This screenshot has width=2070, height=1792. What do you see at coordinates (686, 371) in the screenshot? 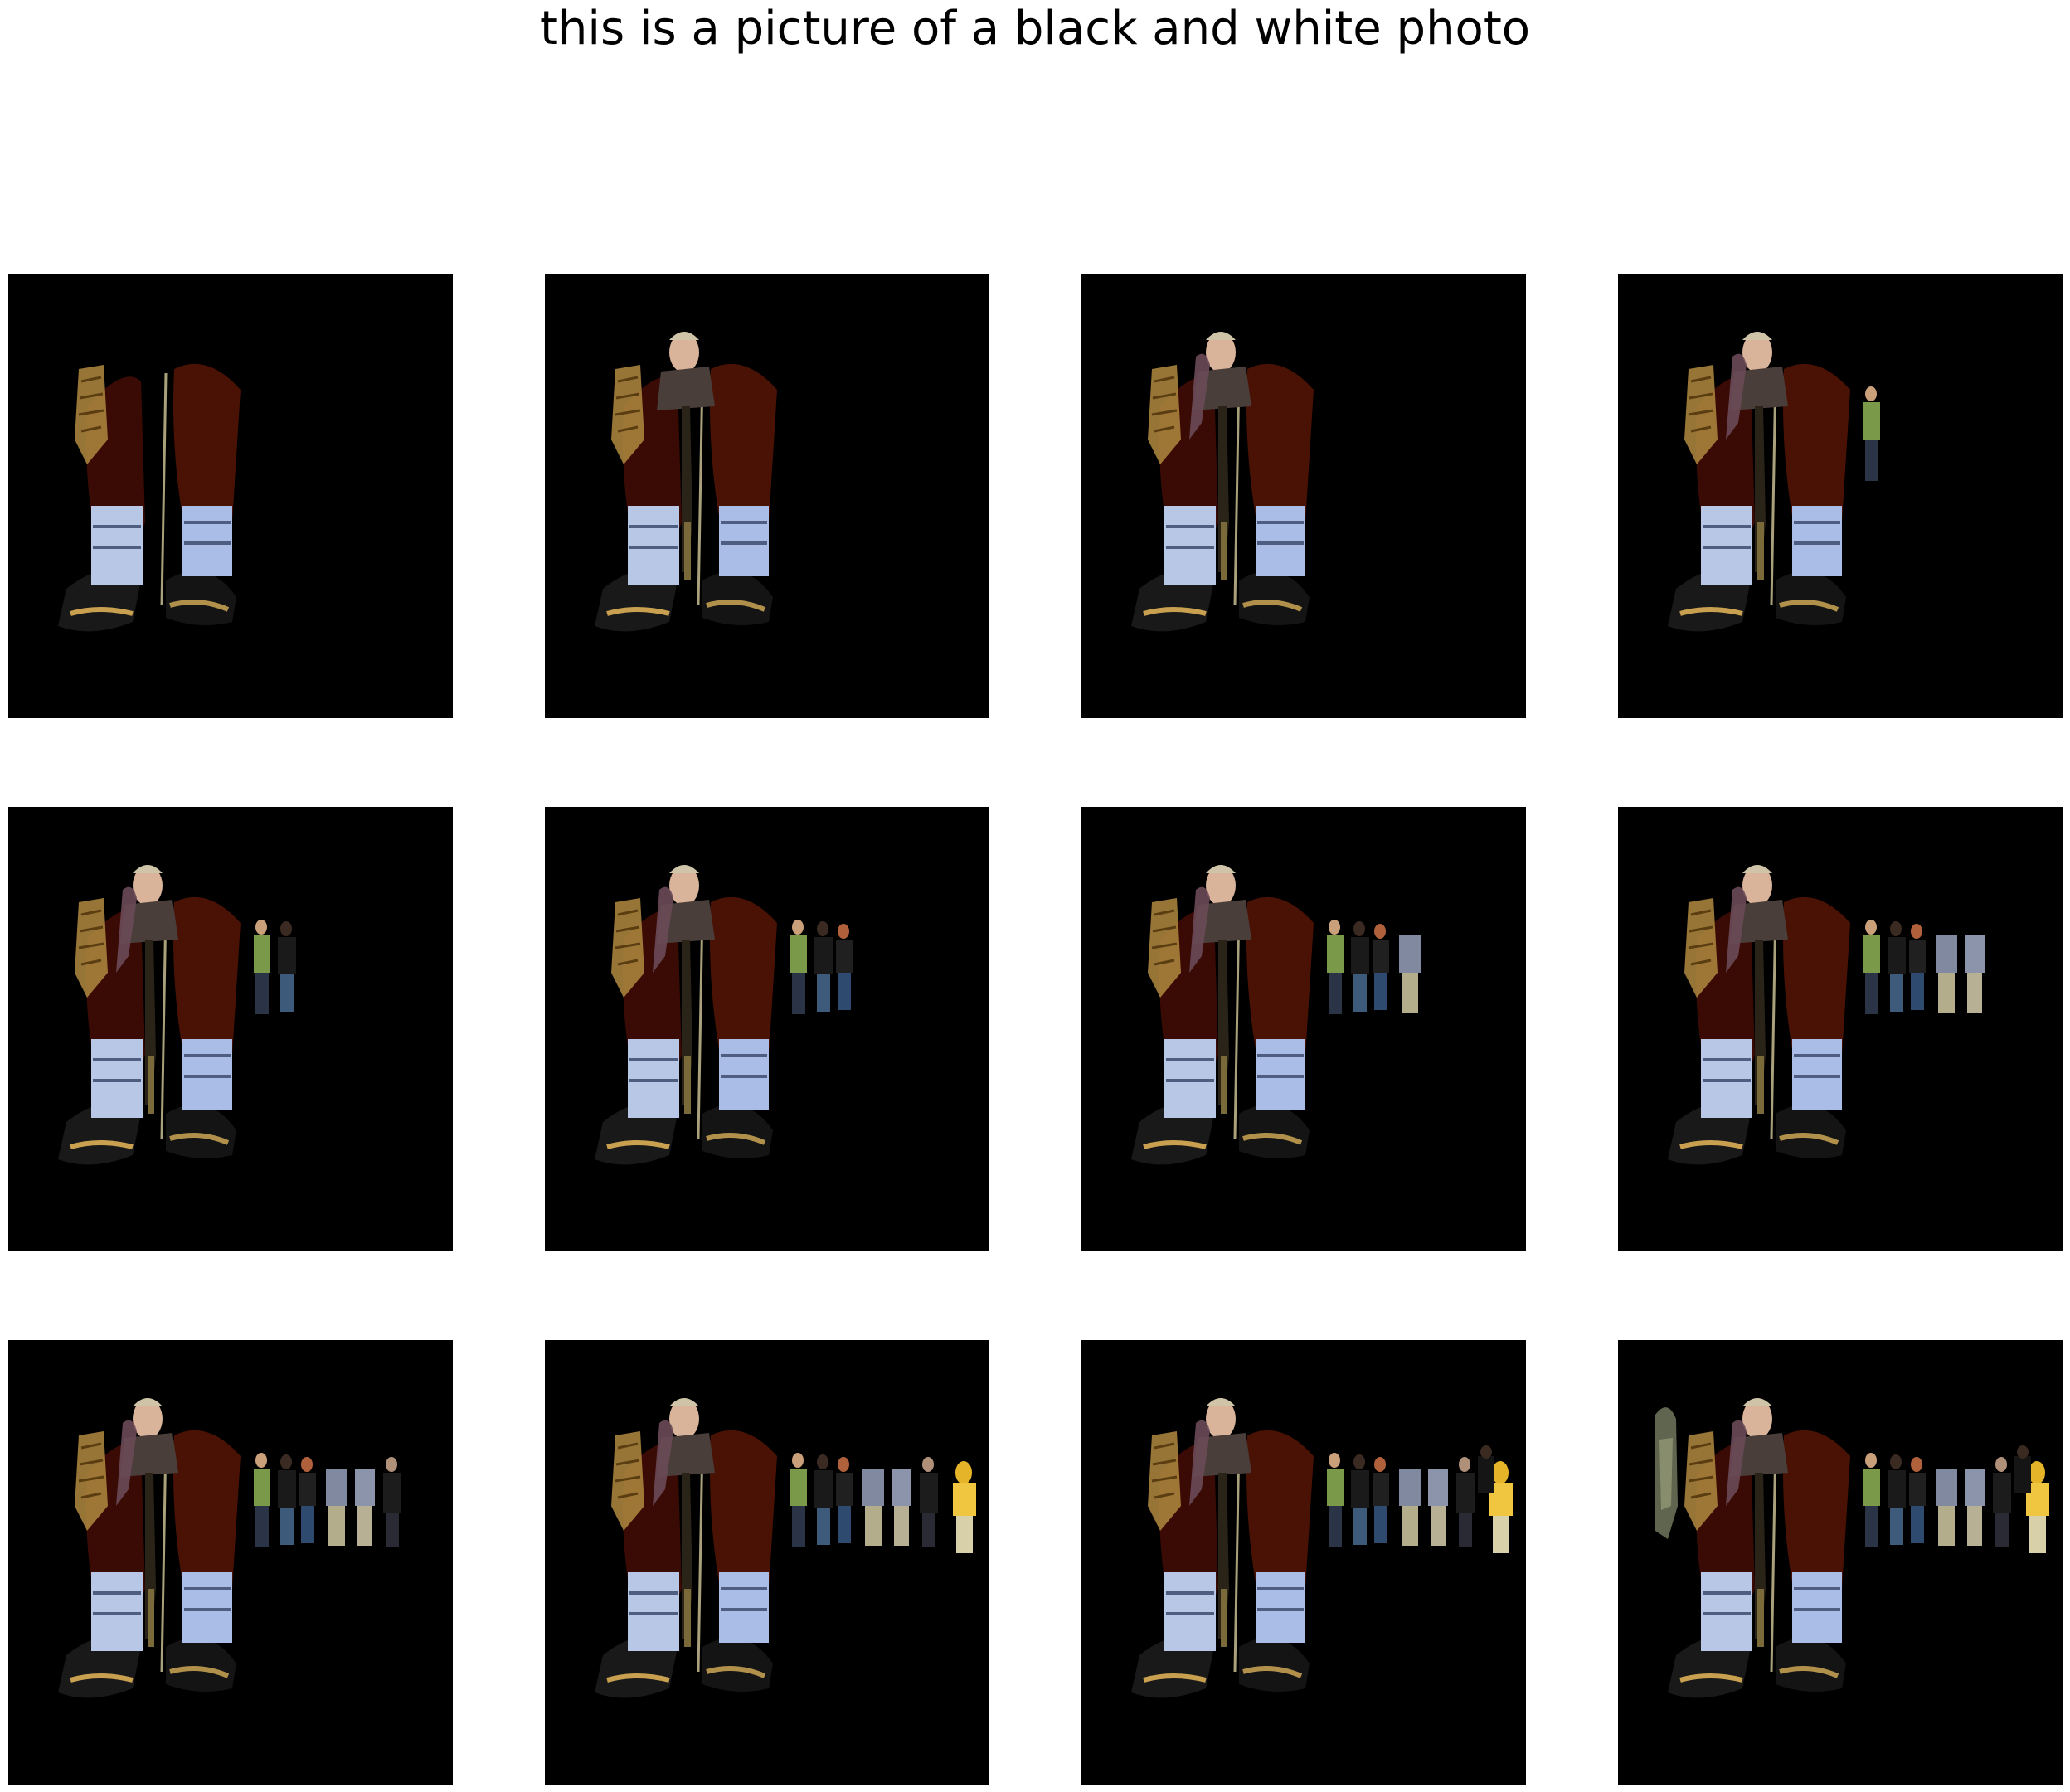
I see `segment-man-face` at bounding box center [686, 371].